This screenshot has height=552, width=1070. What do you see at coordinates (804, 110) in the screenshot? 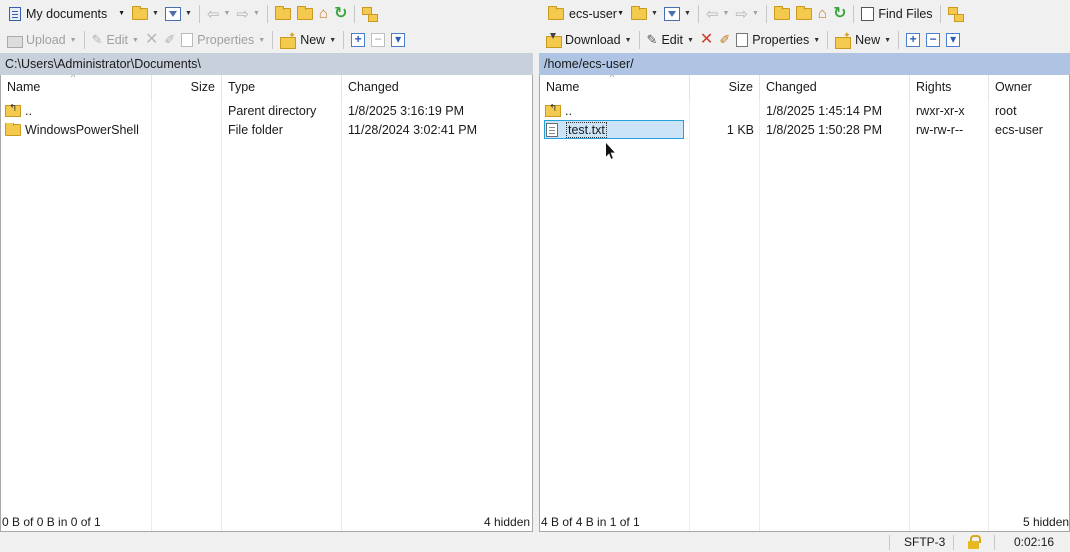
I see `table-row: .. 1/8/2025 1:45:14 PM rwxr-xr-x root` at bounding box center [804, 110].